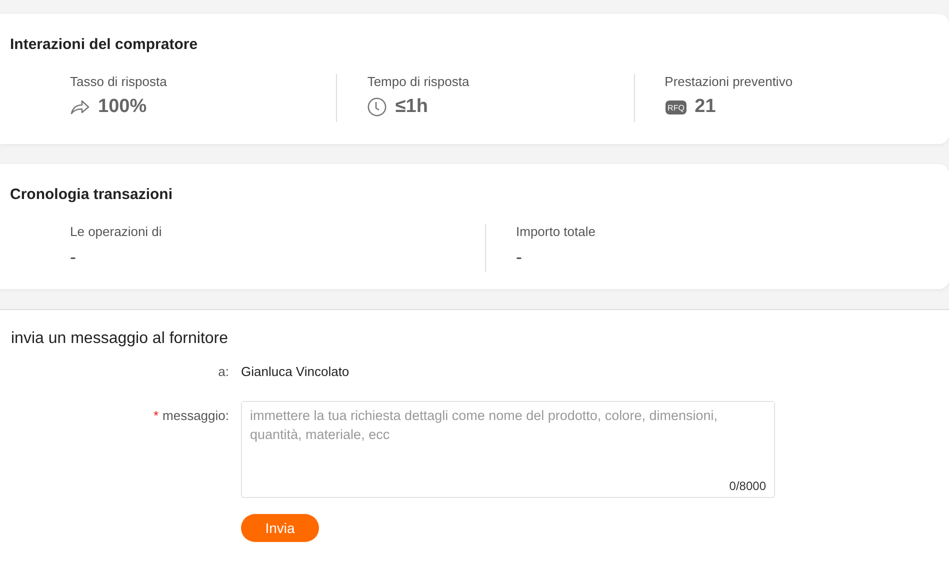 Image resolution: width=949 pixels, height=577 pixels. I want to click on stat-label: Importo totale, so click(556, 232).